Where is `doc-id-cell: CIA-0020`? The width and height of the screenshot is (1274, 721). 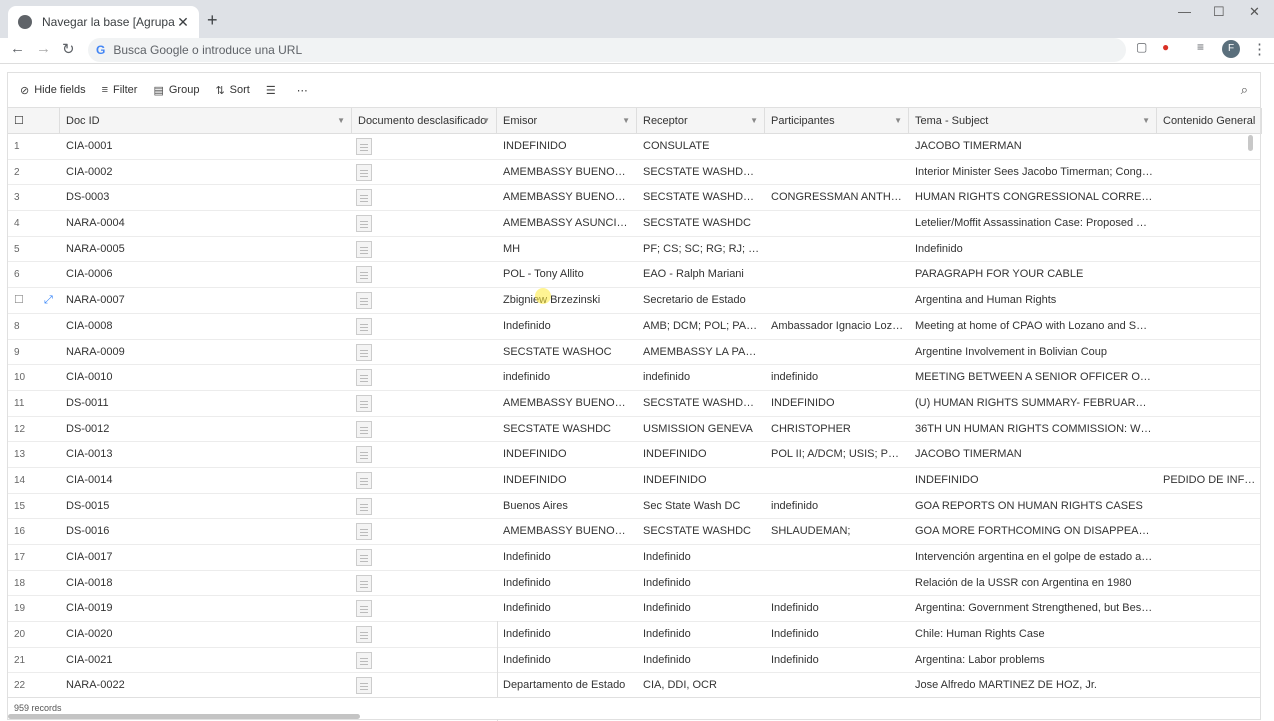 doc-id-cell: CIA-0020 is located at coordinates (200, 634).